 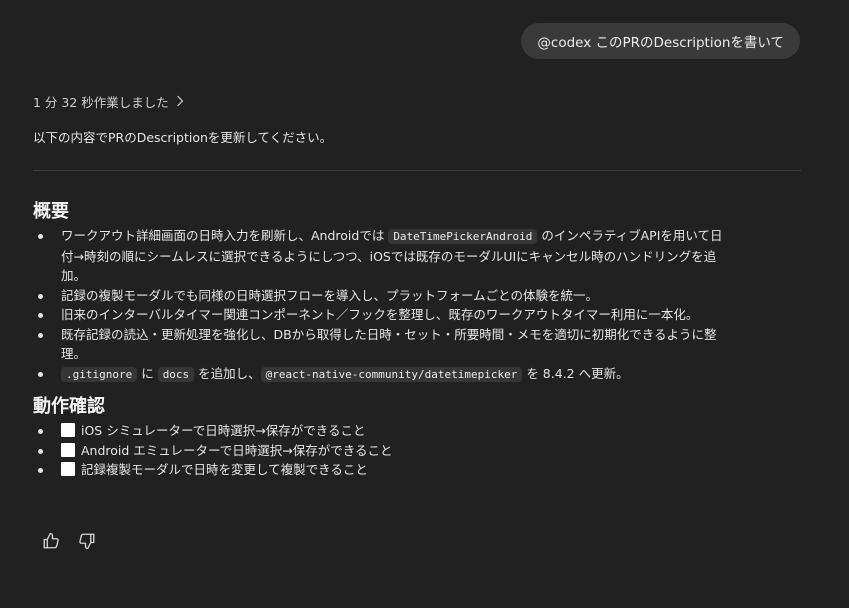 What do you see at coordinates (391, 374) in the screenshot?
I see `inline-code: @react-native-community/datetimepicker` at bounding box center [391, 374].